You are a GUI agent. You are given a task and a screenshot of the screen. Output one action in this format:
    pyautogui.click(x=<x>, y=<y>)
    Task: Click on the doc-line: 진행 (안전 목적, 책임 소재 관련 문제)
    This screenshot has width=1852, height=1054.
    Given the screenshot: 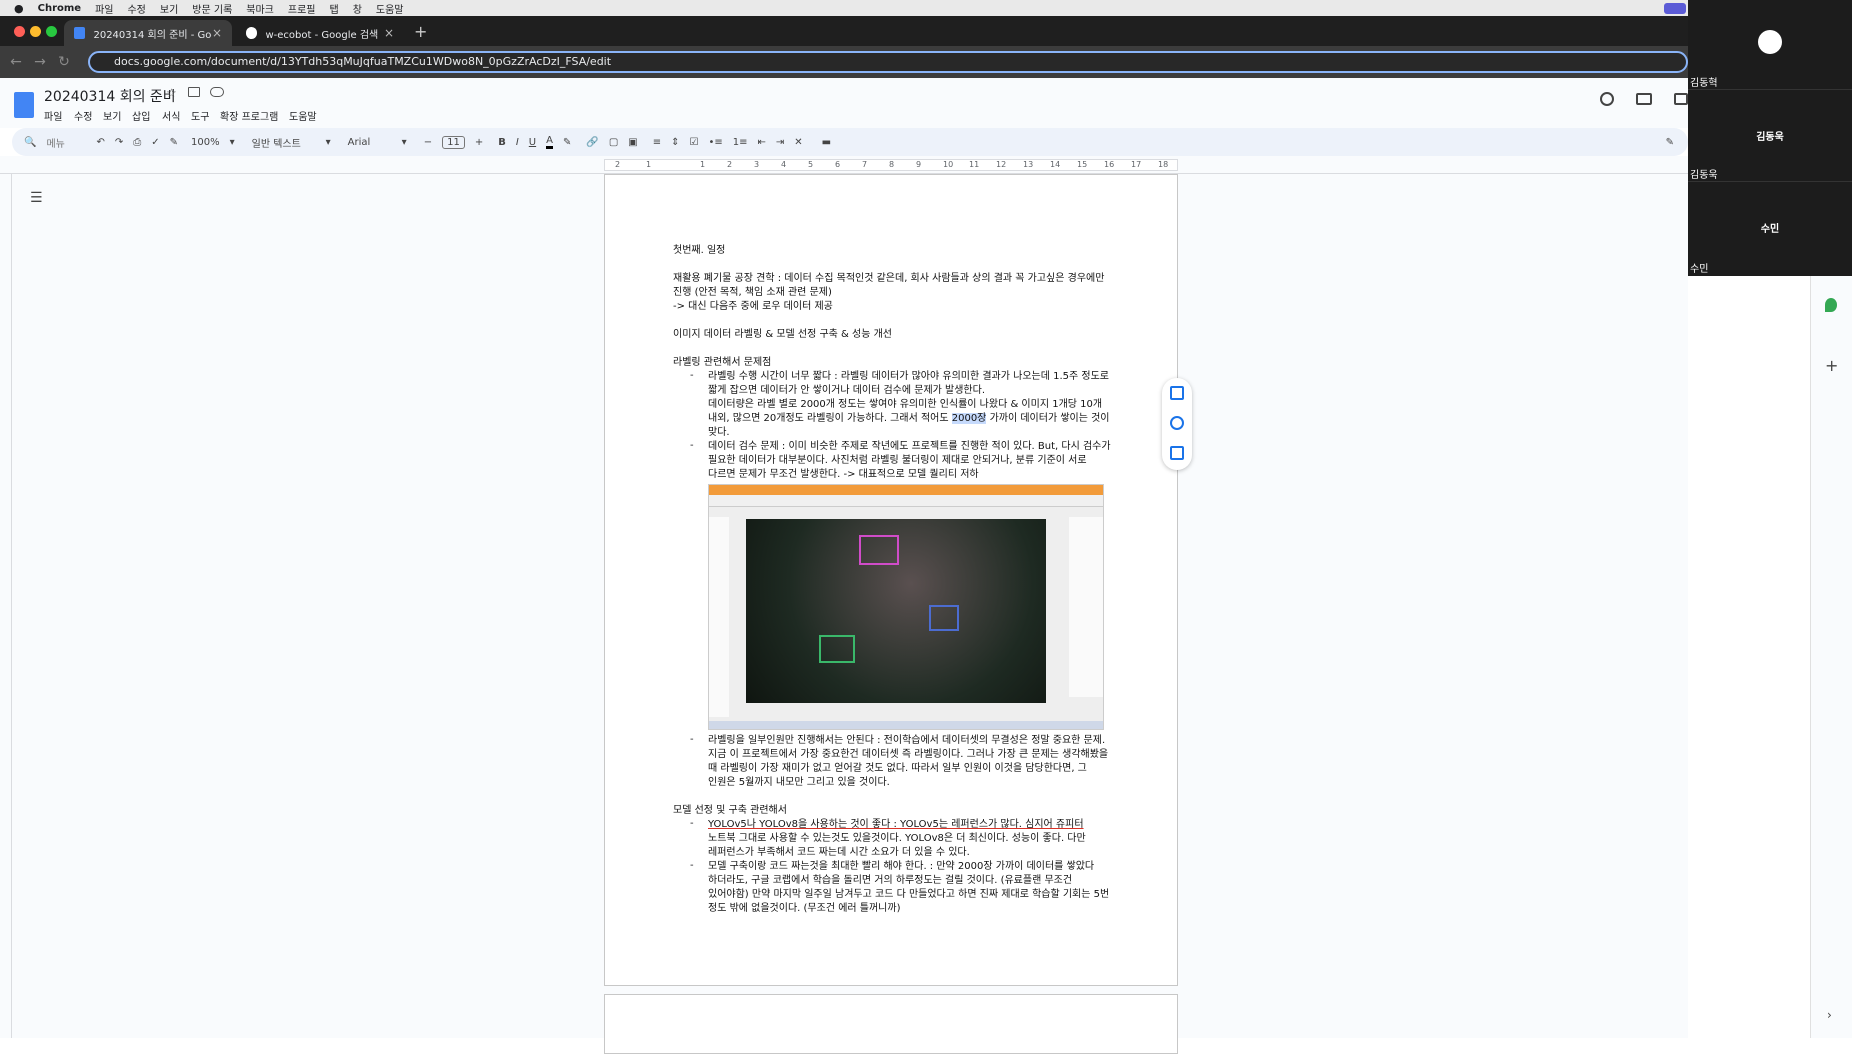 What is the action you would take?
    pyautogui.click(x=752, y=292)
    